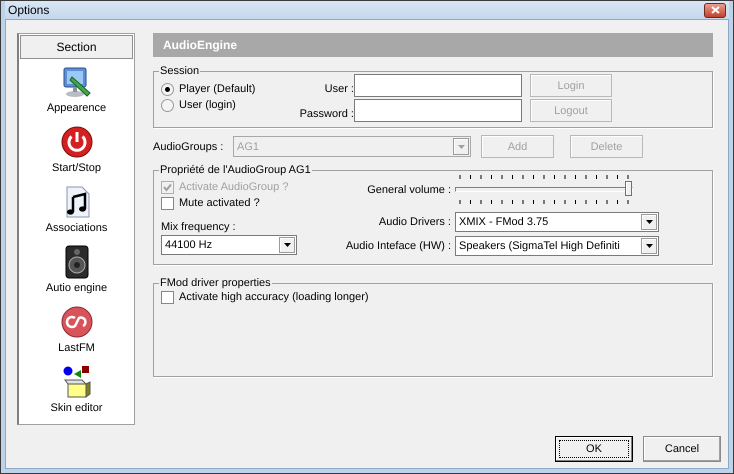  Describe the element at coordinates (76, 108) in the screenshot. I see `section-item: Appearence` at that location.